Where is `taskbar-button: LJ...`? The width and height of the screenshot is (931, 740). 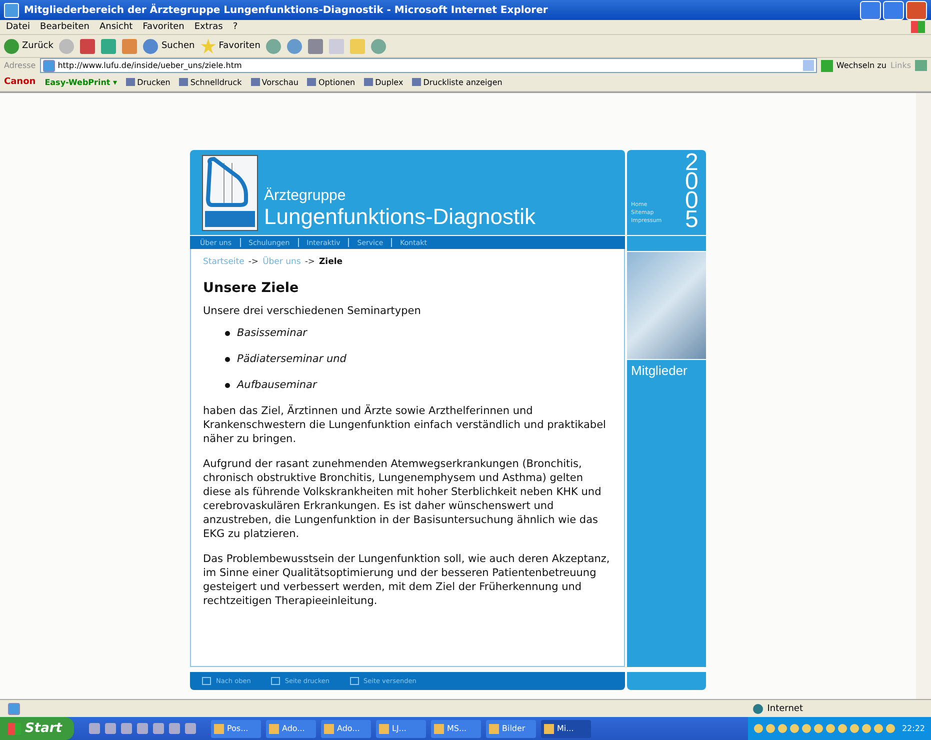 taskbar-button: LJ... is located at coordinates (401, 729).